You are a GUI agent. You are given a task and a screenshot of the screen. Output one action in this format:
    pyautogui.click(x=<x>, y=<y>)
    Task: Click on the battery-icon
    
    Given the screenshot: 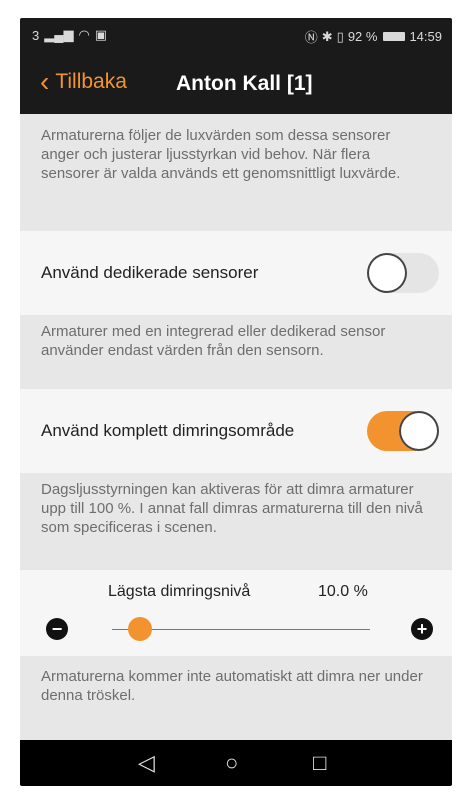 What is the action you would take?
    pyautogui.click(x=394, y=36)
    